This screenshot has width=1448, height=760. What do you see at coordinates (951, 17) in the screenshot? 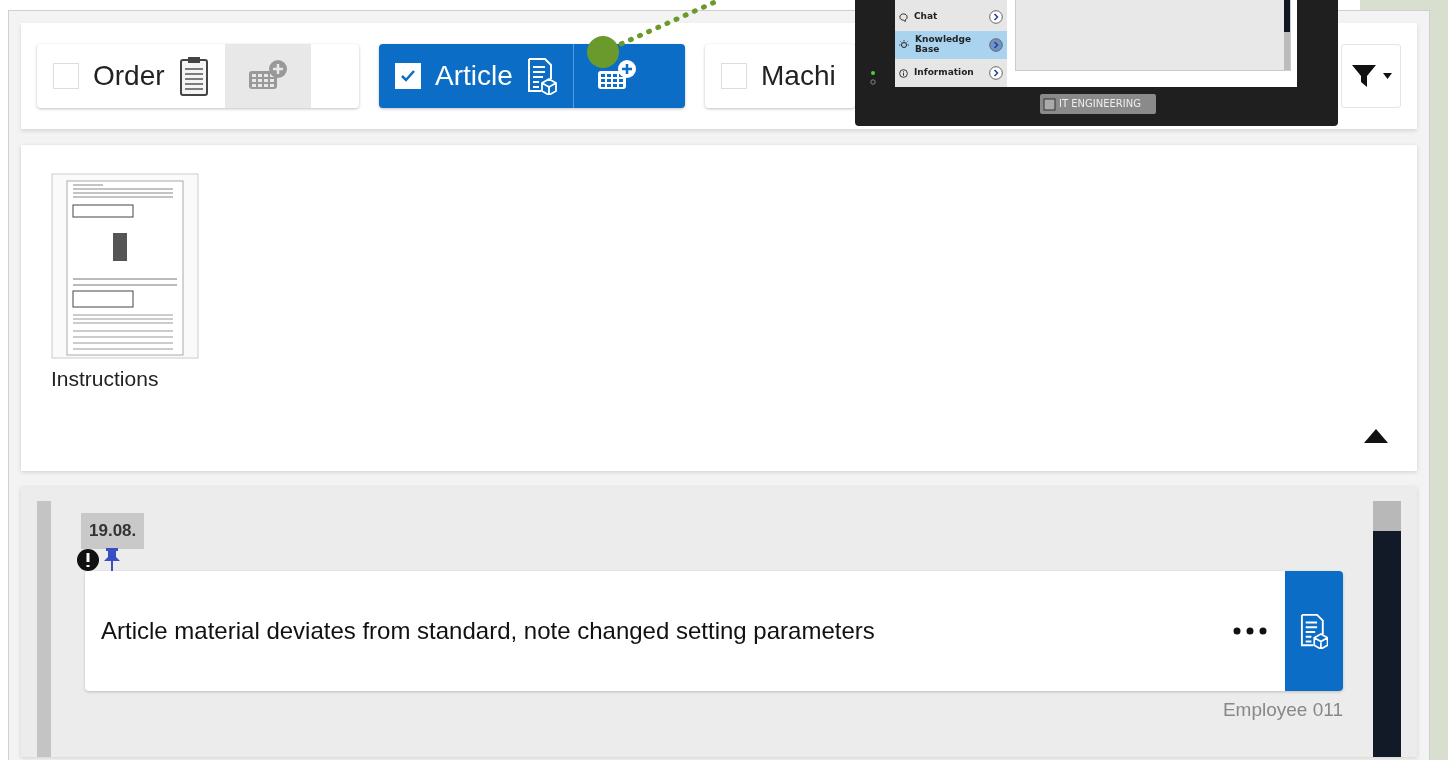
I see `menu-item: Chat` at bounding box center [951, 17].